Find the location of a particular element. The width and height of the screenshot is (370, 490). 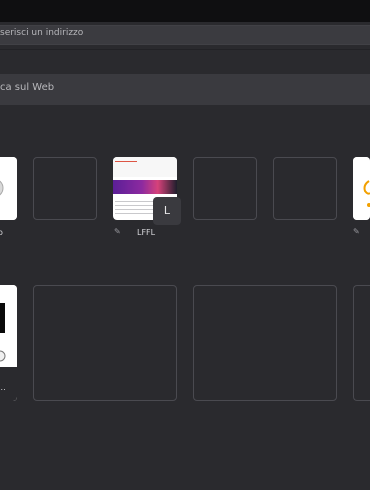

address-bar: serisci un indirizzo is located at coordinates (185, 35).